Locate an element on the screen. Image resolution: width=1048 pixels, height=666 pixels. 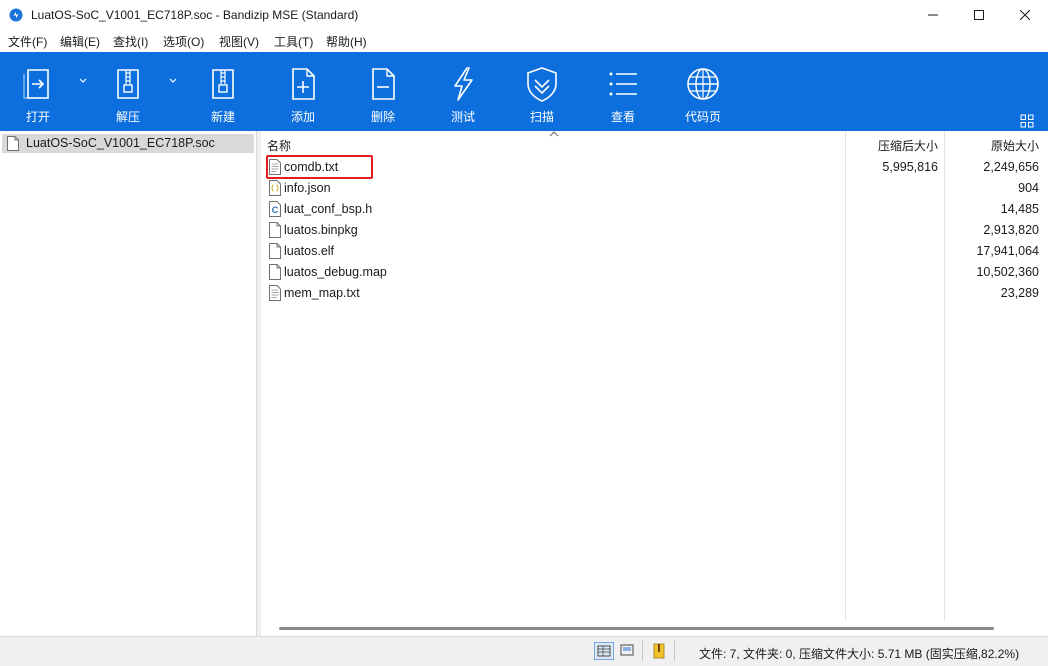
original-size: 14,485 is located at coordinates (1019, 209).